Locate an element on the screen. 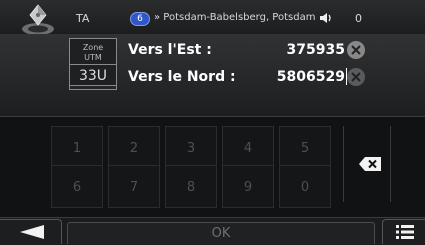  zone-label: Zone is located at coordinates (93, 47).